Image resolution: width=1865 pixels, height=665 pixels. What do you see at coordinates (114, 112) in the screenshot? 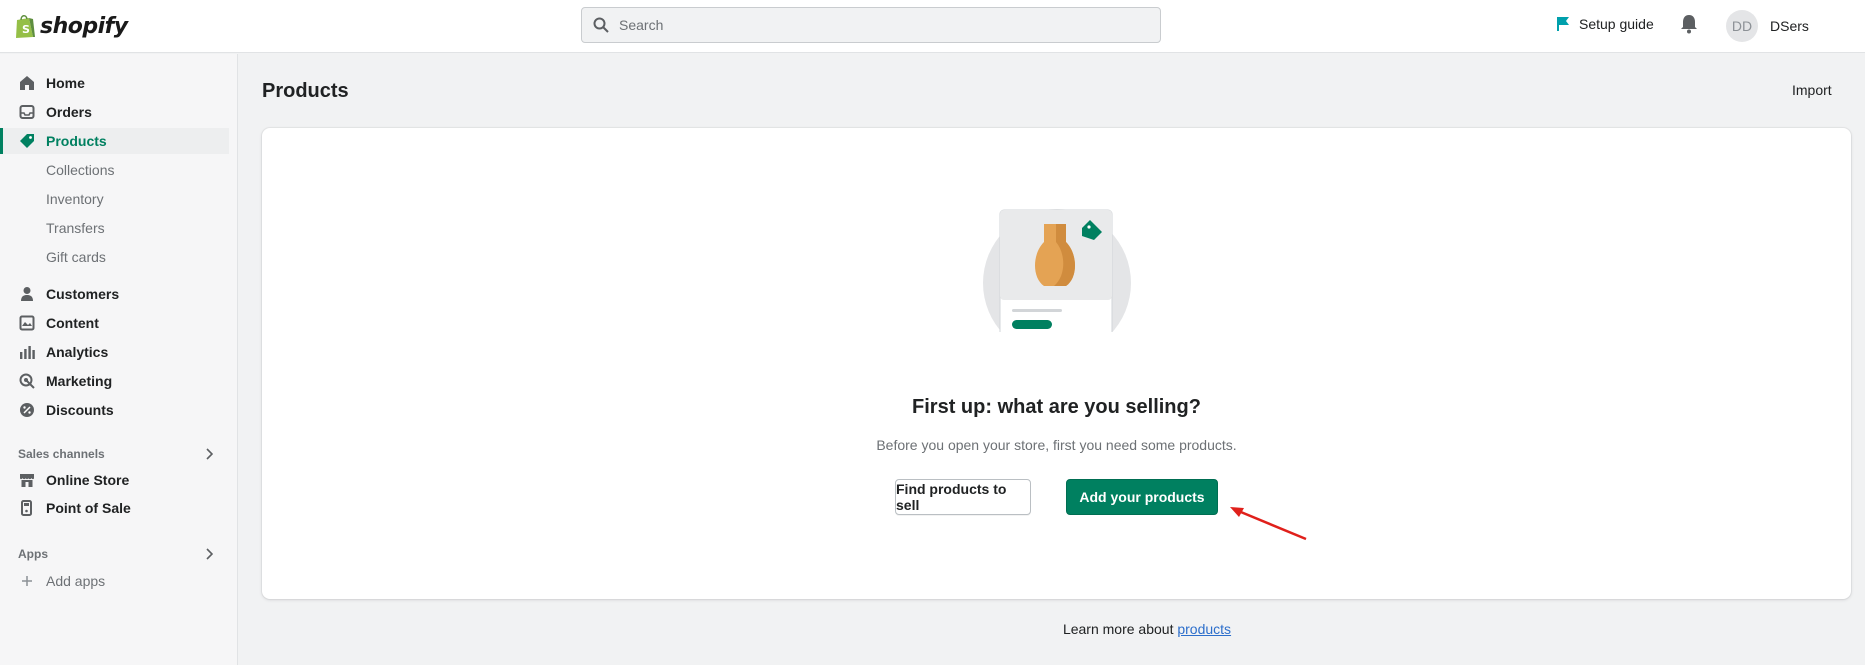
I see `sidebar-item-orders: Orders` at bounding box center [114, 112].